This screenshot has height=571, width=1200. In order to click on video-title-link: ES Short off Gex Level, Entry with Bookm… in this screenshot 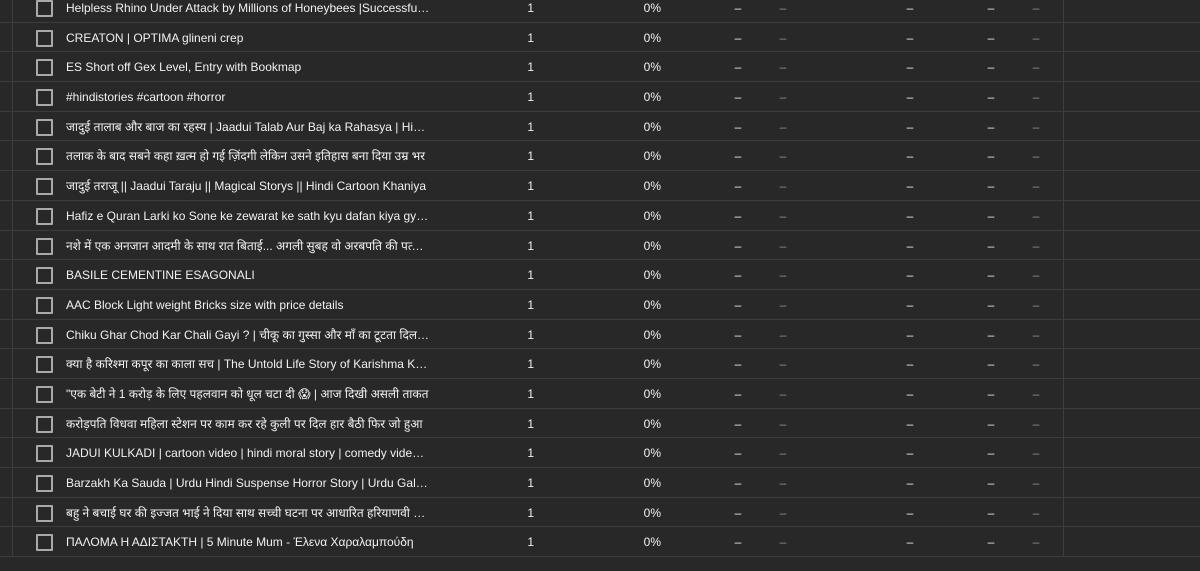, I will do `click(248, 67)`.